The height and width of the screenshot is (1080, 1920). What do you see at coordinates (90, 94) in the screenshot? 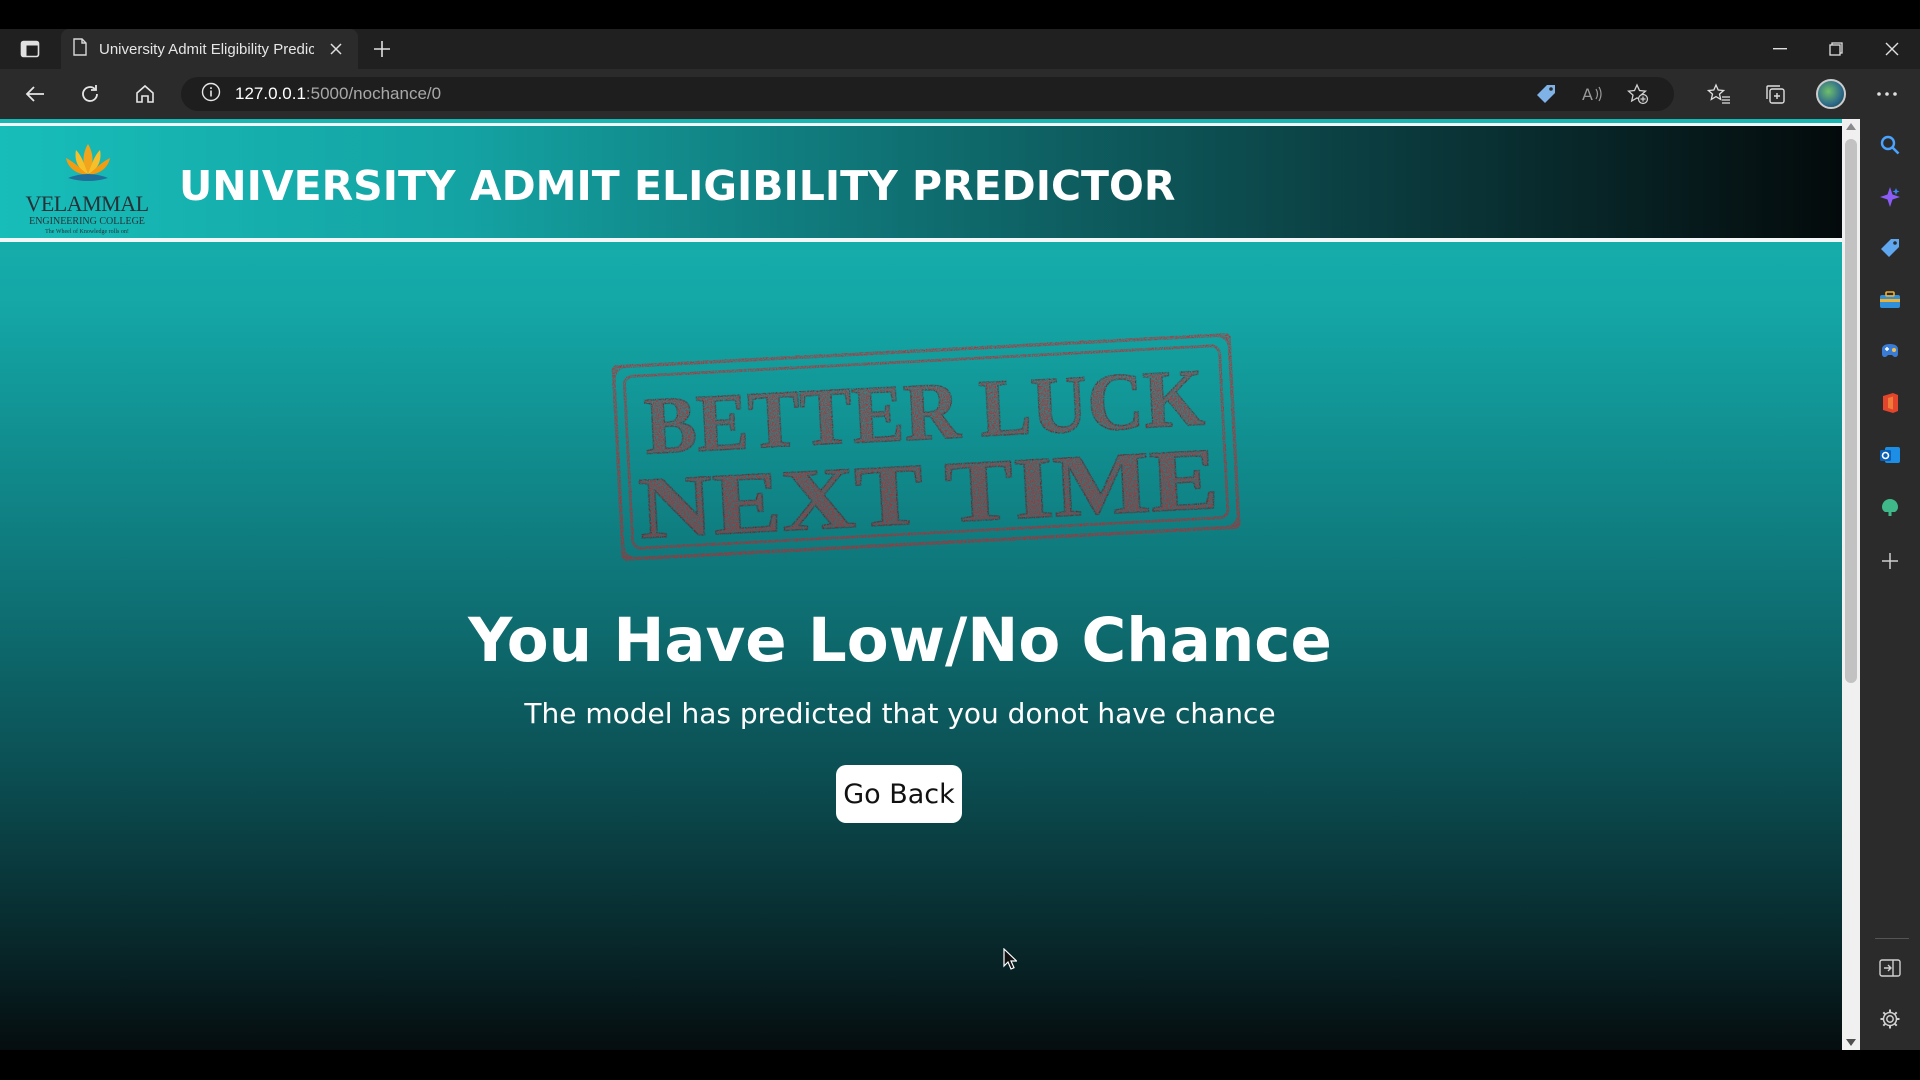
I see `refresh-icon` at bounding box center [90, 94].